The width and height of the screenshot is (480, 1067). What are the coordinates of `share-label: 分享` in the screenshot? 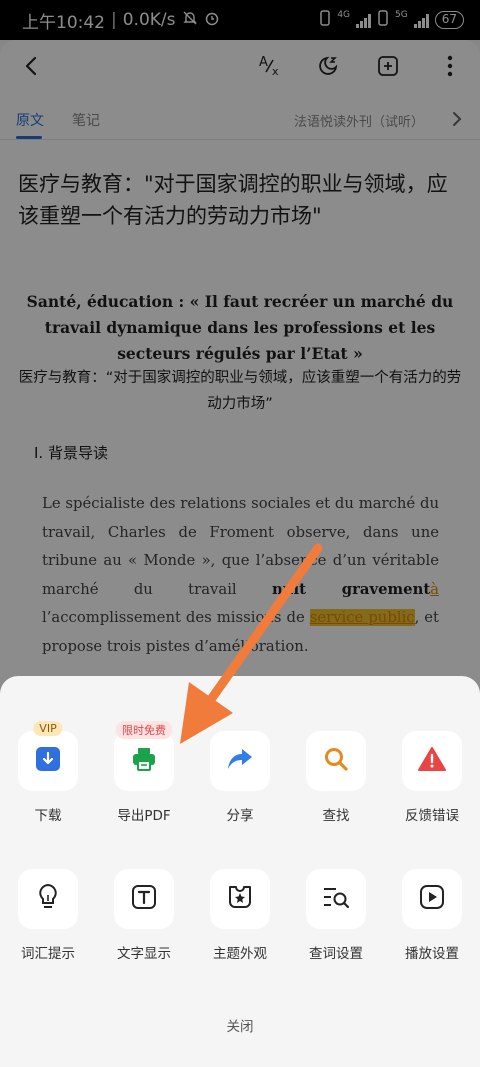 It's located at (240, 816).